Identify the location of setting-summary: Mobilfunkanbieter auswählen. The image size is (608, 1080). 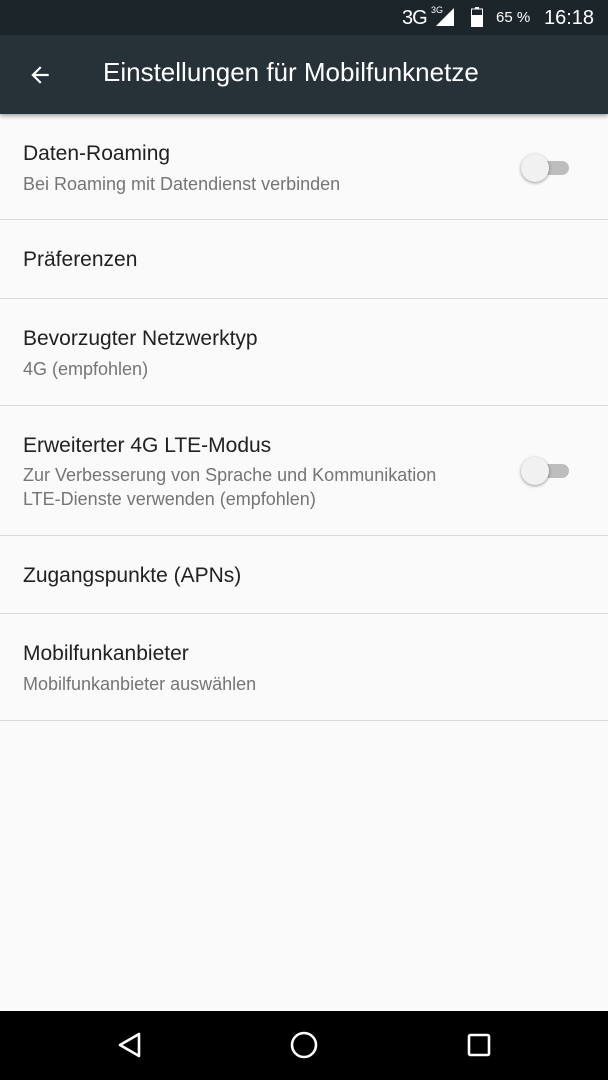
(140, 684).